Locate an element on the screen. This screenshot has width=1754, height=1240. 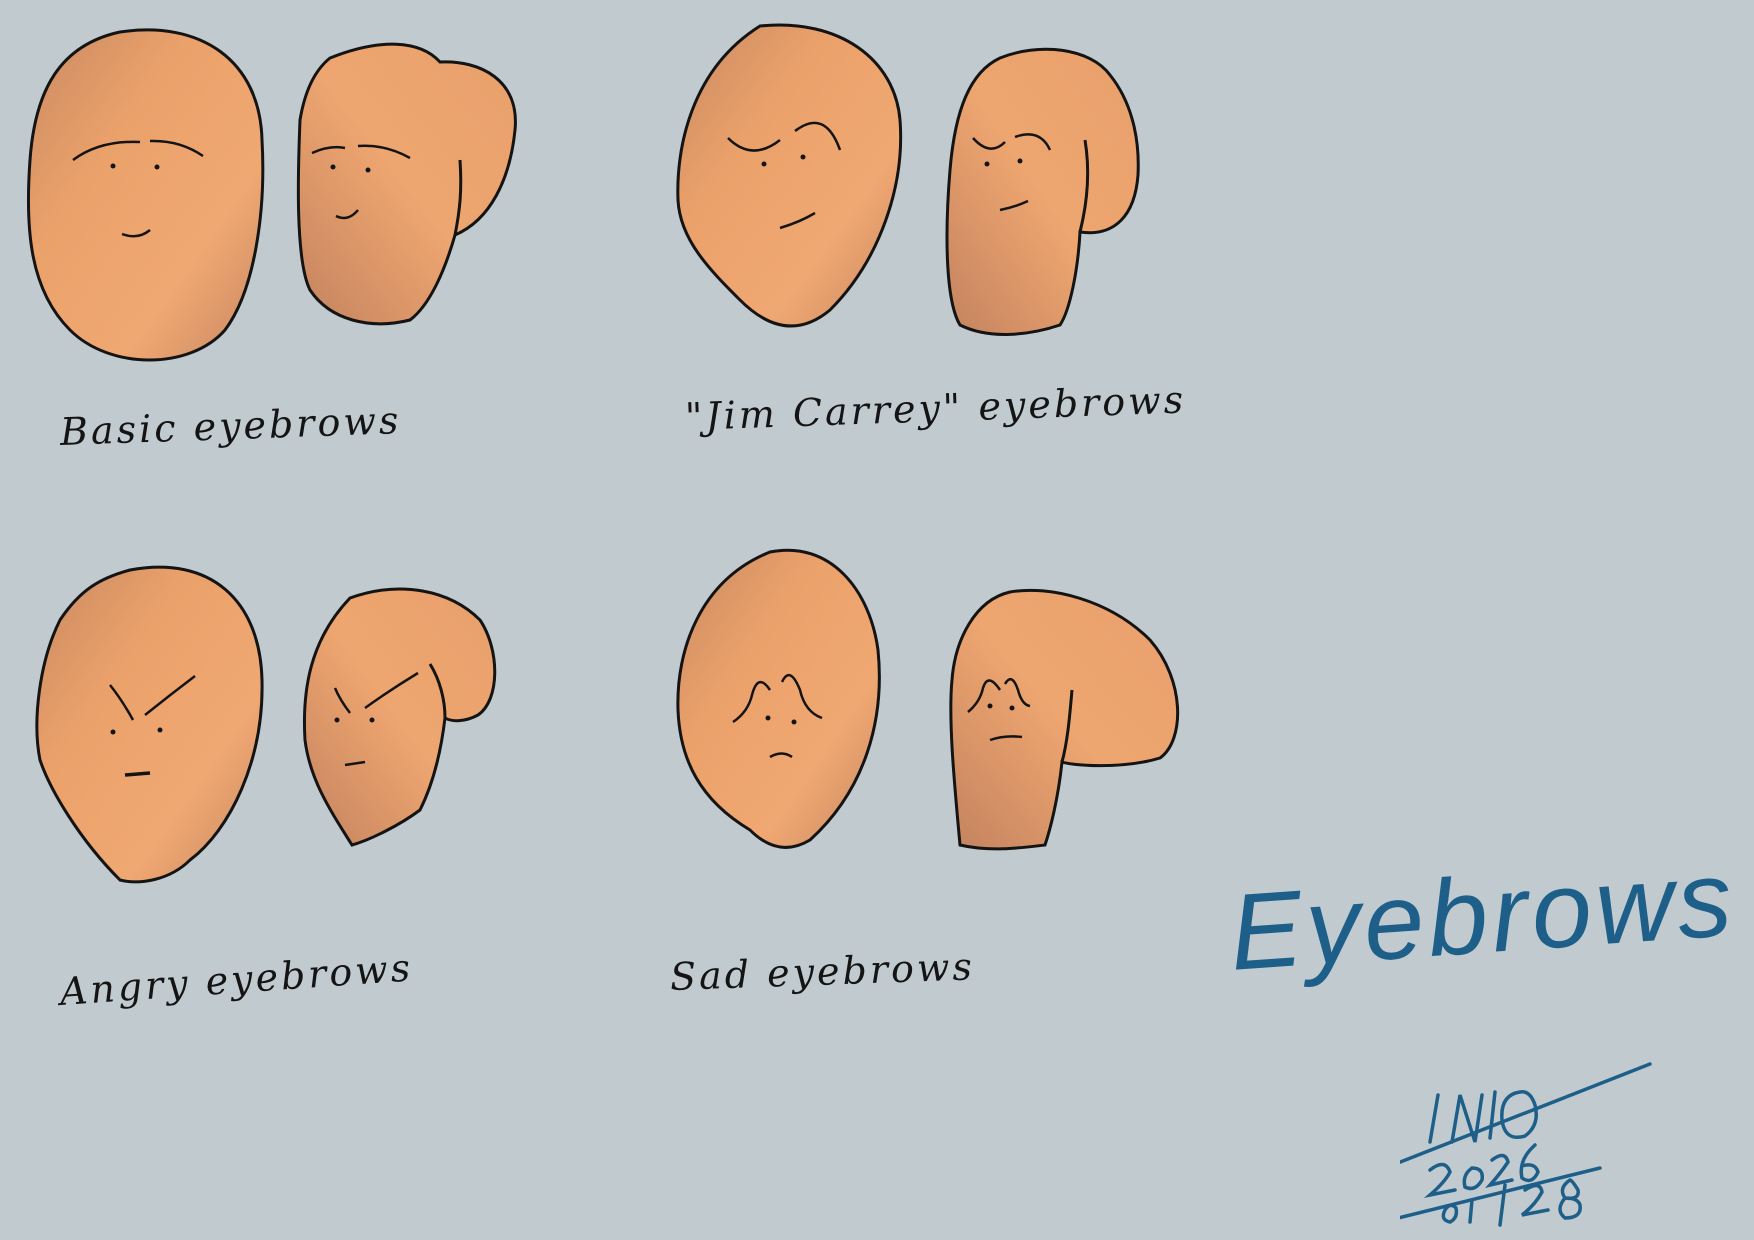
face-angry-side is located at coordinates (399, 717).